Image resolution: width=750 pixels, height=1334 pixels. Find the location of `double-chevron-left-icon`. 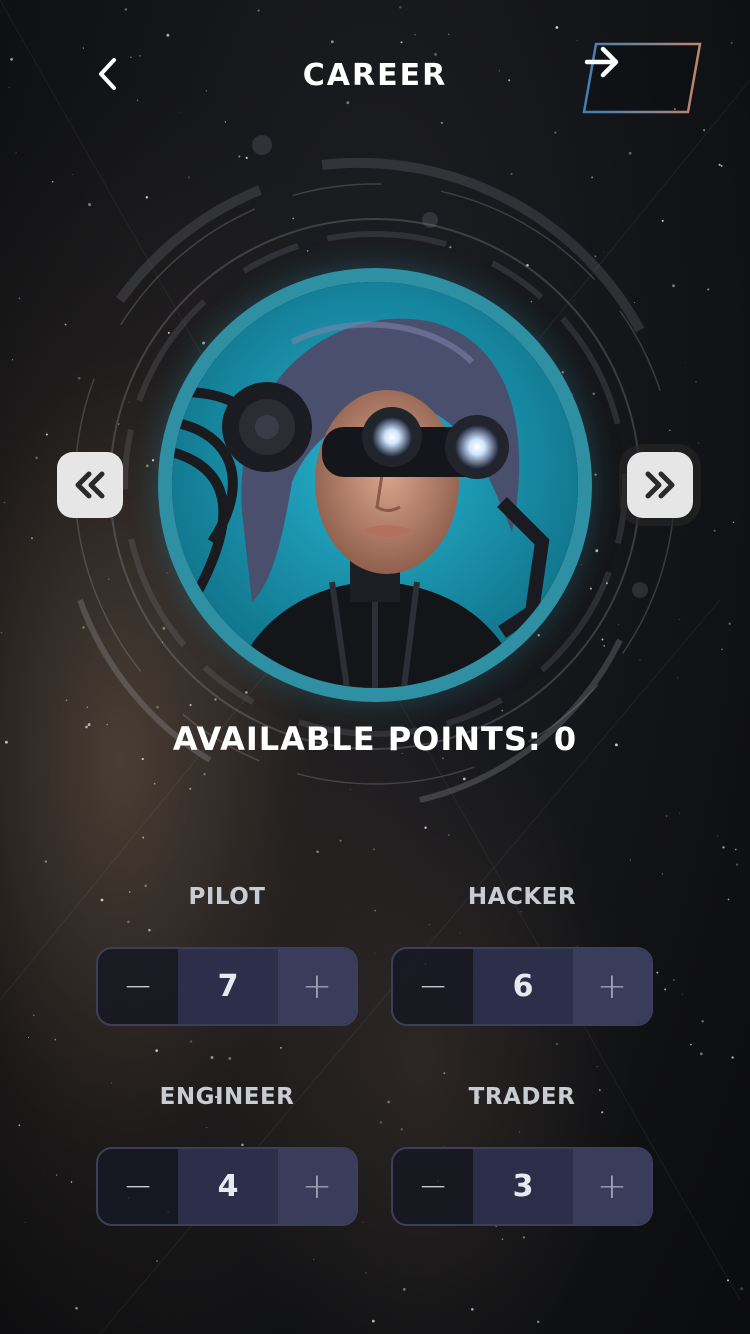

double-chevron-left-icon is located at coordinates (90, 485).